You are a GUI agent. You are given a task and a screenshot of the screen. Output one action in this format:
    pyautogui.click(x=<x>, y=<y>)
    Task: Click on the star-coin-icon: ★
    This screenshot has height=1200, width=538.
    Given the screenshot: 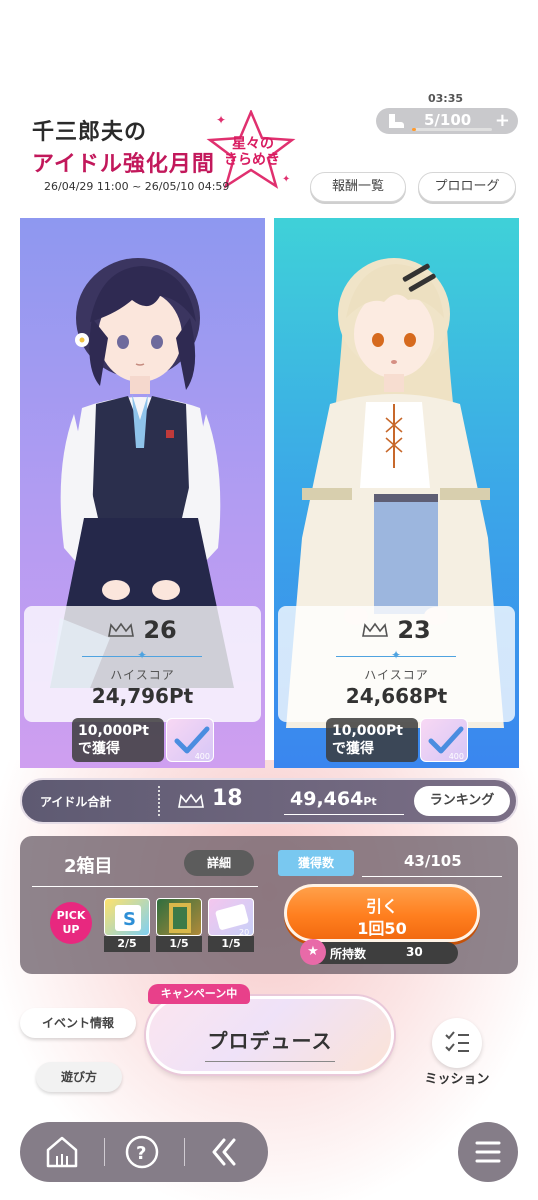 What is the action you would take?
    pyautogui.click(x=313, y=952)
    